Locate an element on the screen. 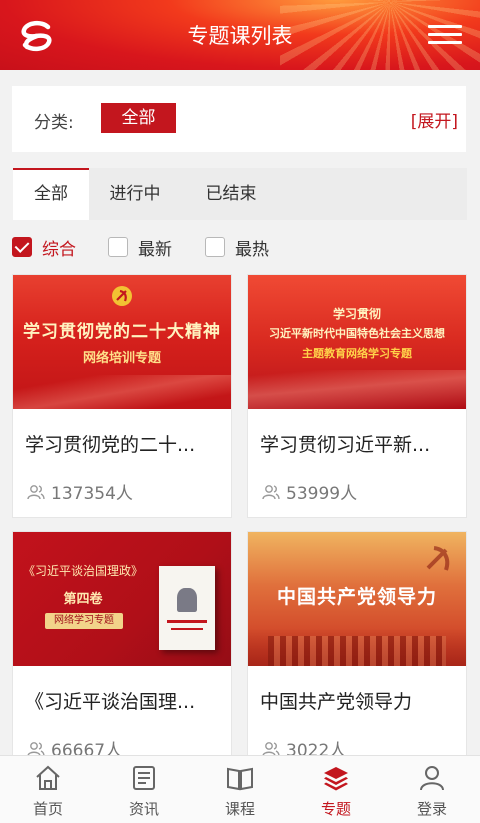 The height and width of the screenshot is (823, 480). nav-news: 资讯 is located at coordinates (144, 789).